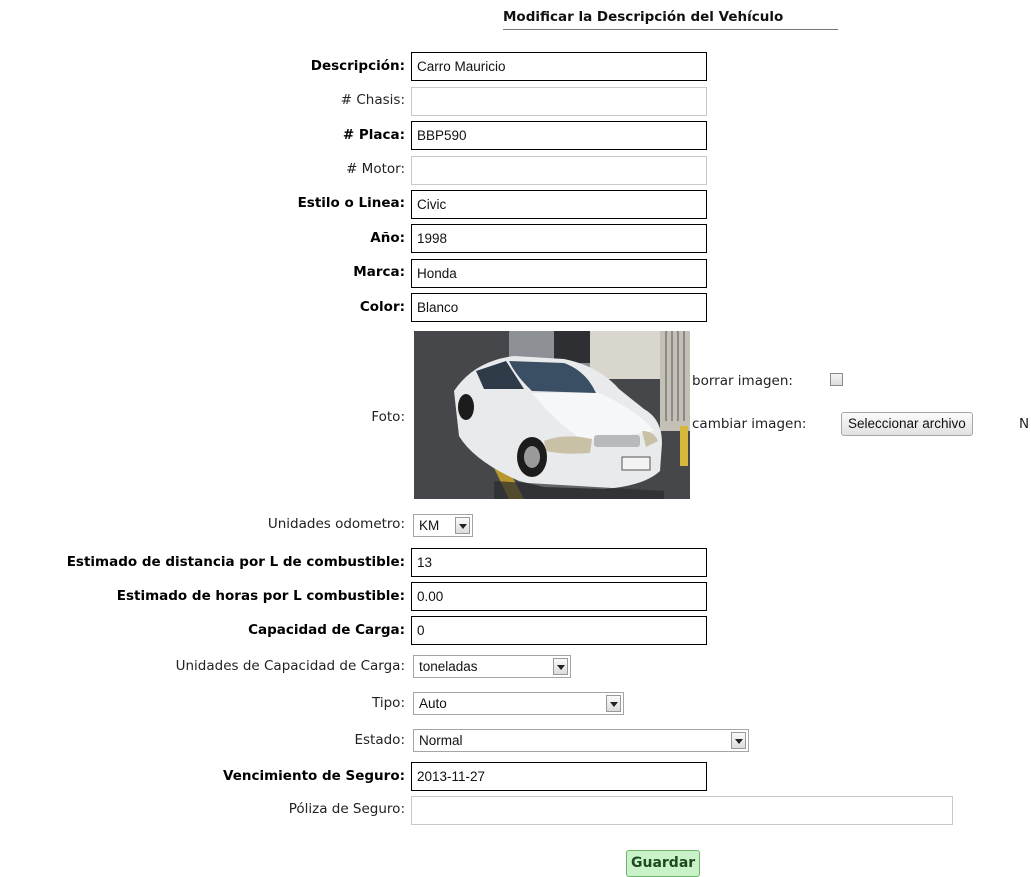 The height and width of the screenshot is (877, 1031). What do you see at coordinates (643, 17) in the screenshot?
I see `page-title: Modificar la Descripción del Vehículo` at bounding box center [643, 17].